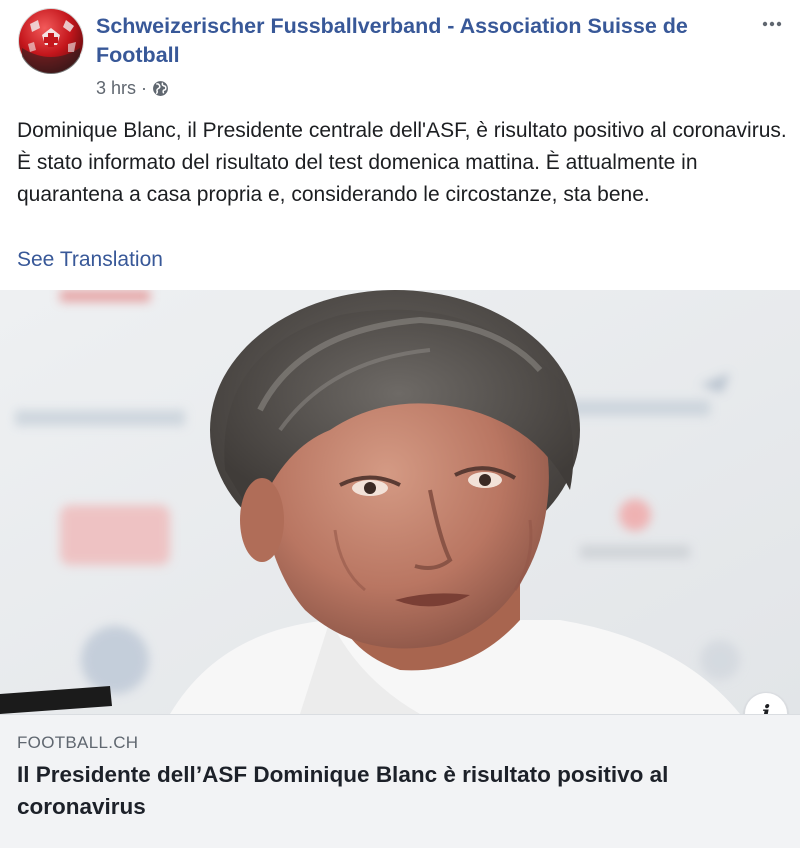 The width and height of the screenshot is (800, 848). I want to click on post-timestamp: 3 hrs, so click(116, 88).